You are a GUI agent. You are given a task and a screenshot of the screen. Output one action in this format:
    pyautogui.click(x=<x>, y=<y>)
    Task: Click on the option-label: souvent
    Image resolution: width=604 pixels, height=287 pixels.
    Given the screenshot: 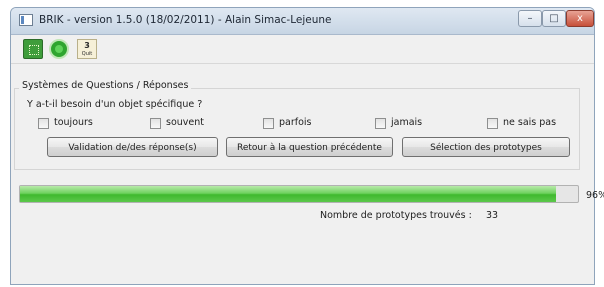 What is the action you would take?
    pyautogui.click(x=185, y=122)
    